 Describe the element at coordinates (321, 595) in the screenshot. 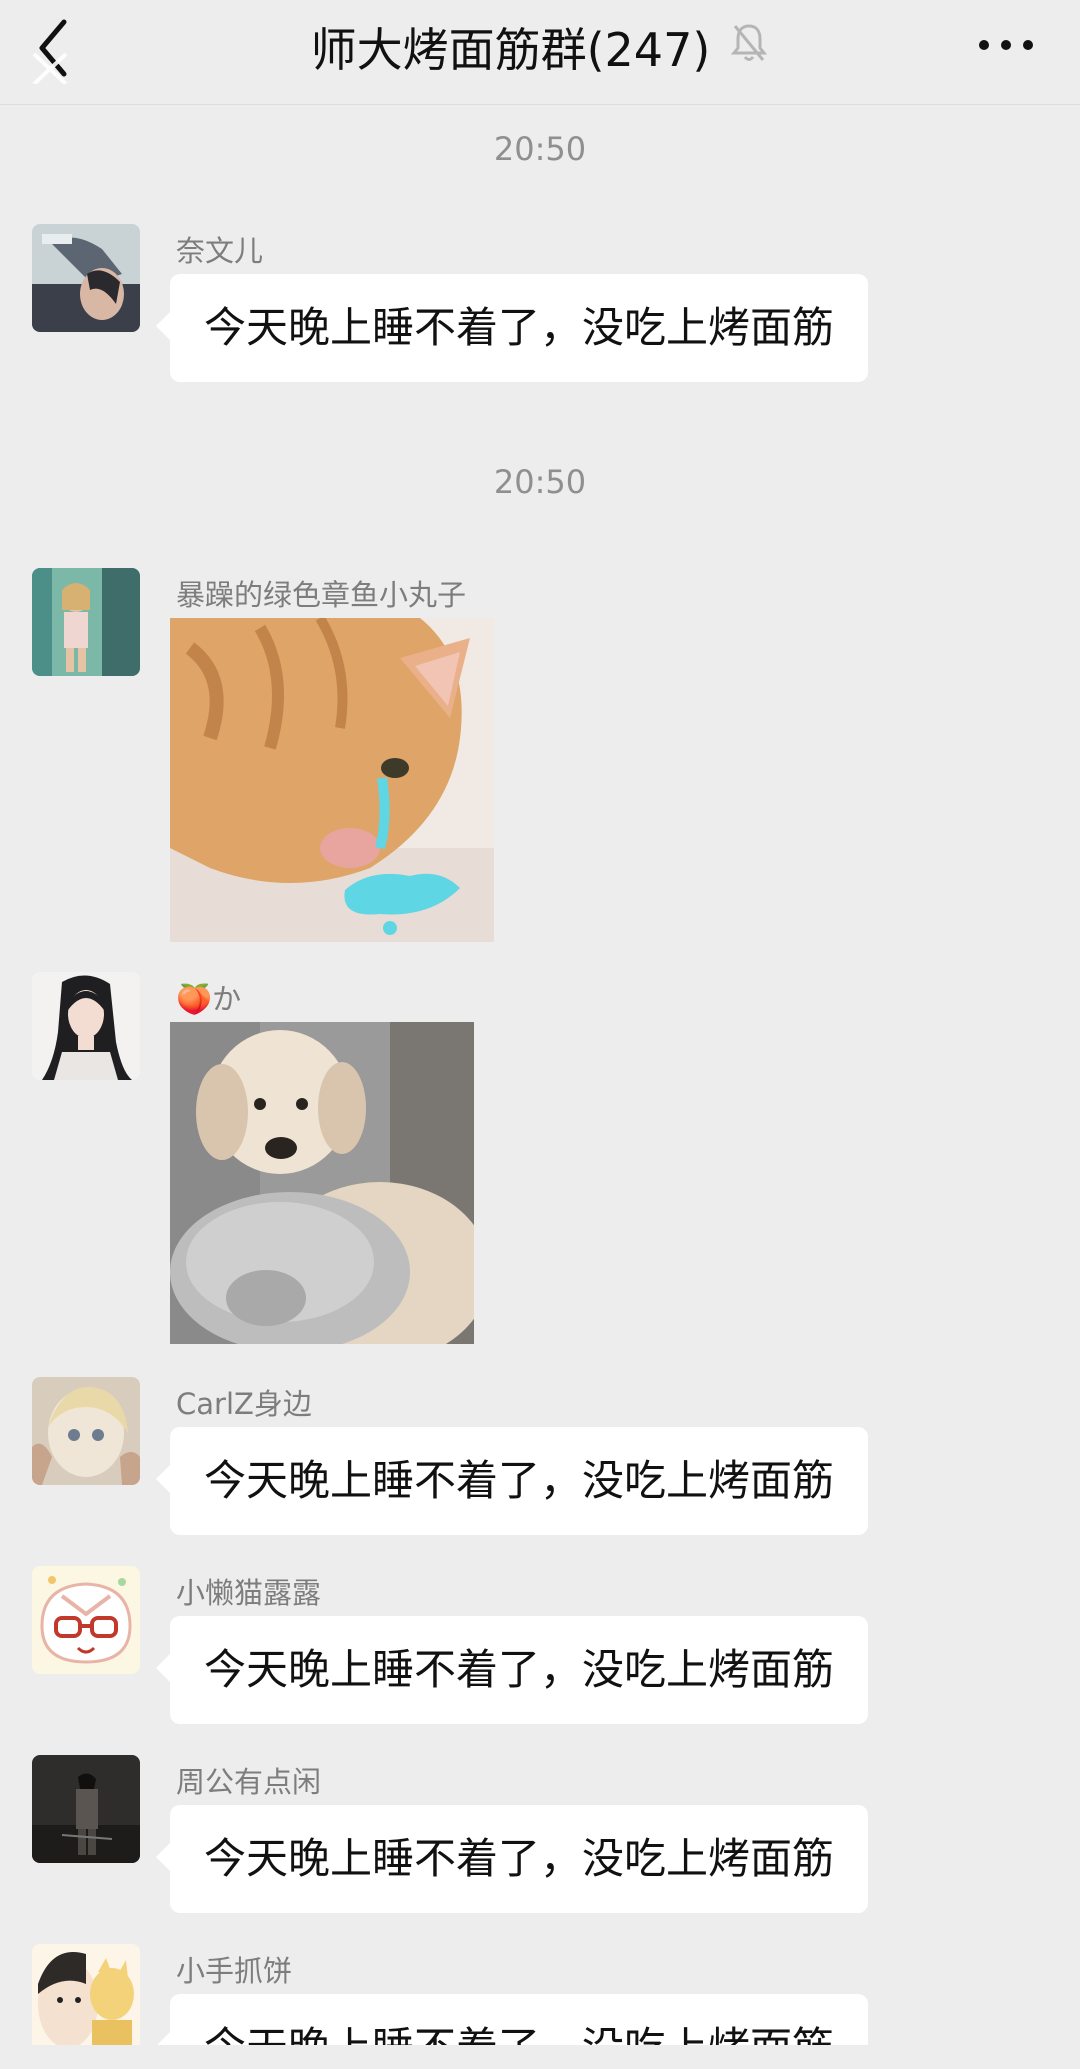

I see `sender-name: 暴躁的绿色章鱼小丸子` at that location.